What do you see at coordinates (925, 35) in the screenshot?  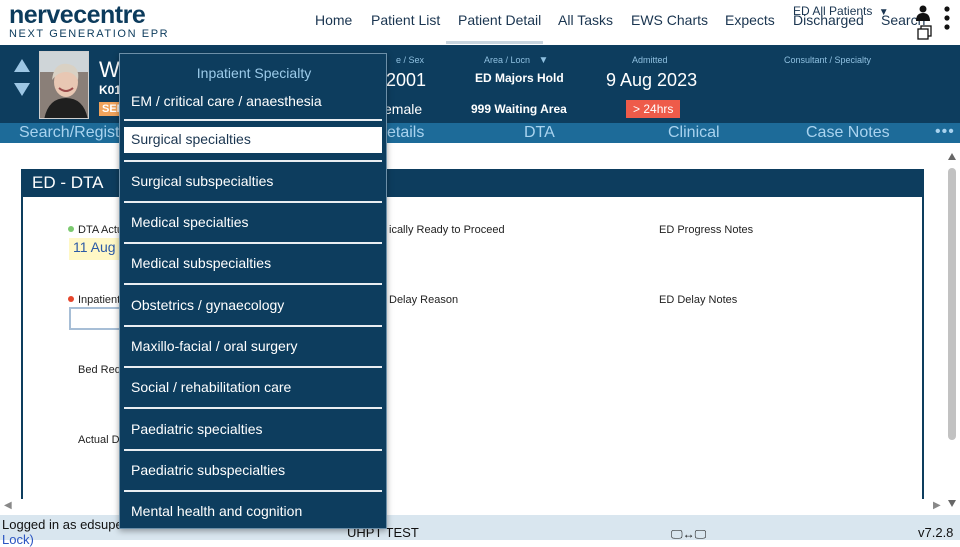 I see `copy-window-icon` at bounding box center [925, 35].